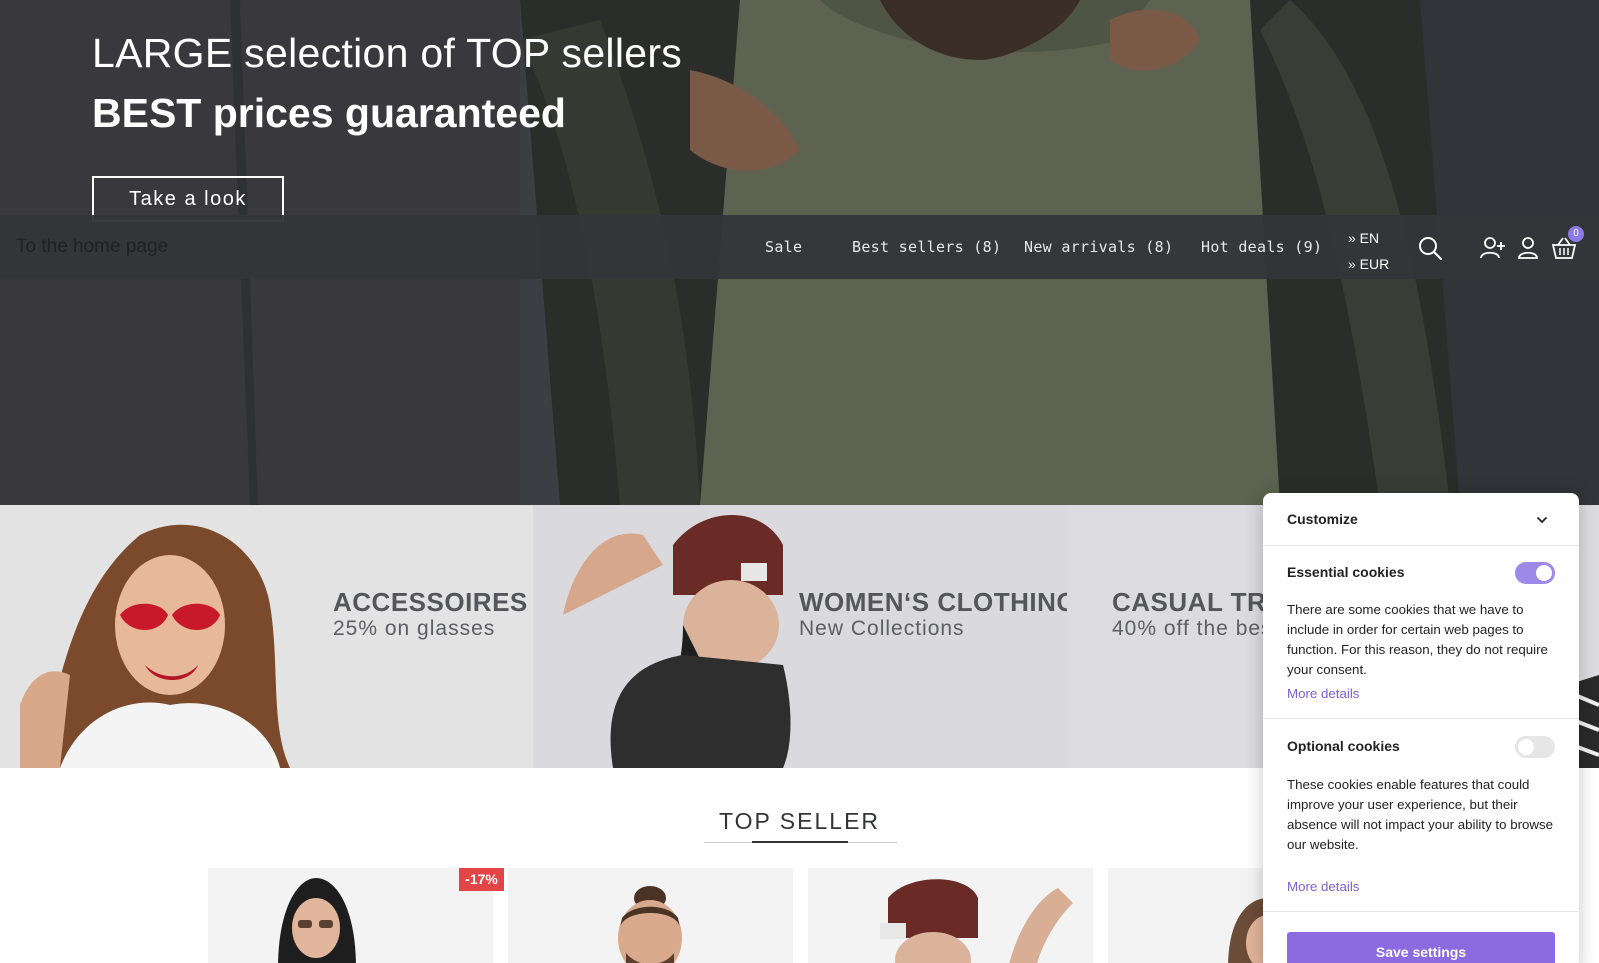 This screenshot has width=1599, height=963. I want to click on save-settings-button: Save settings, so click(1421, 947).